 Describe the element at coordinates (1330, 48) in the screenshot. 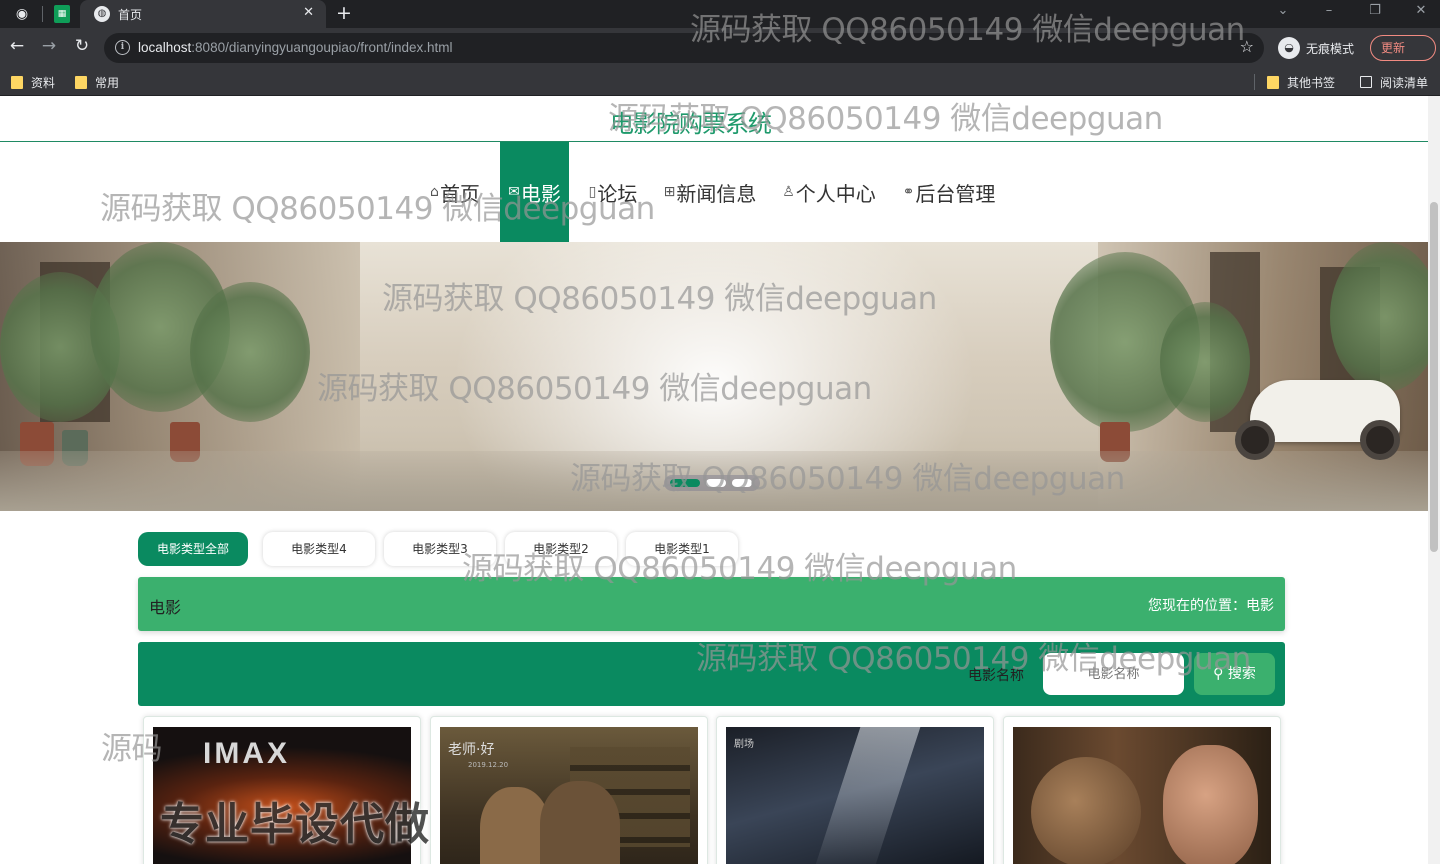

I see `incognito-label: 无痕模式` at that location.